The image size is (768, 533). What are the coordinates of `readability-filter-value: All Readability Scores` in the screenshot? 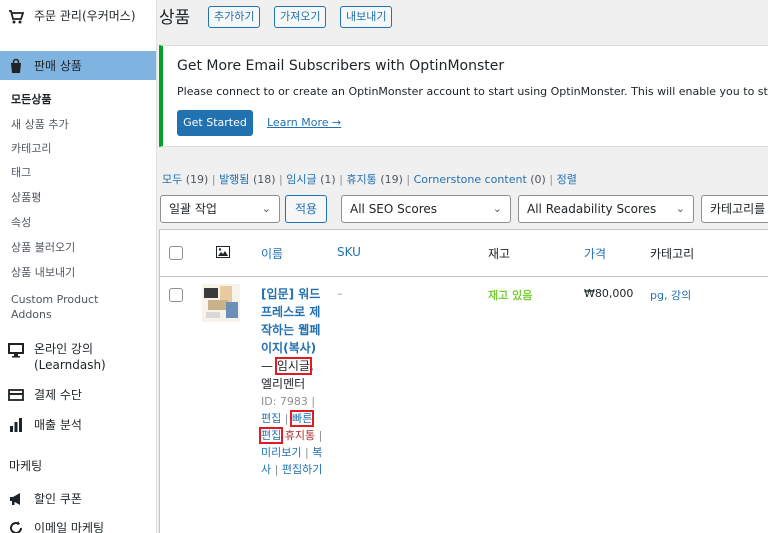 It's located at (592, 209).